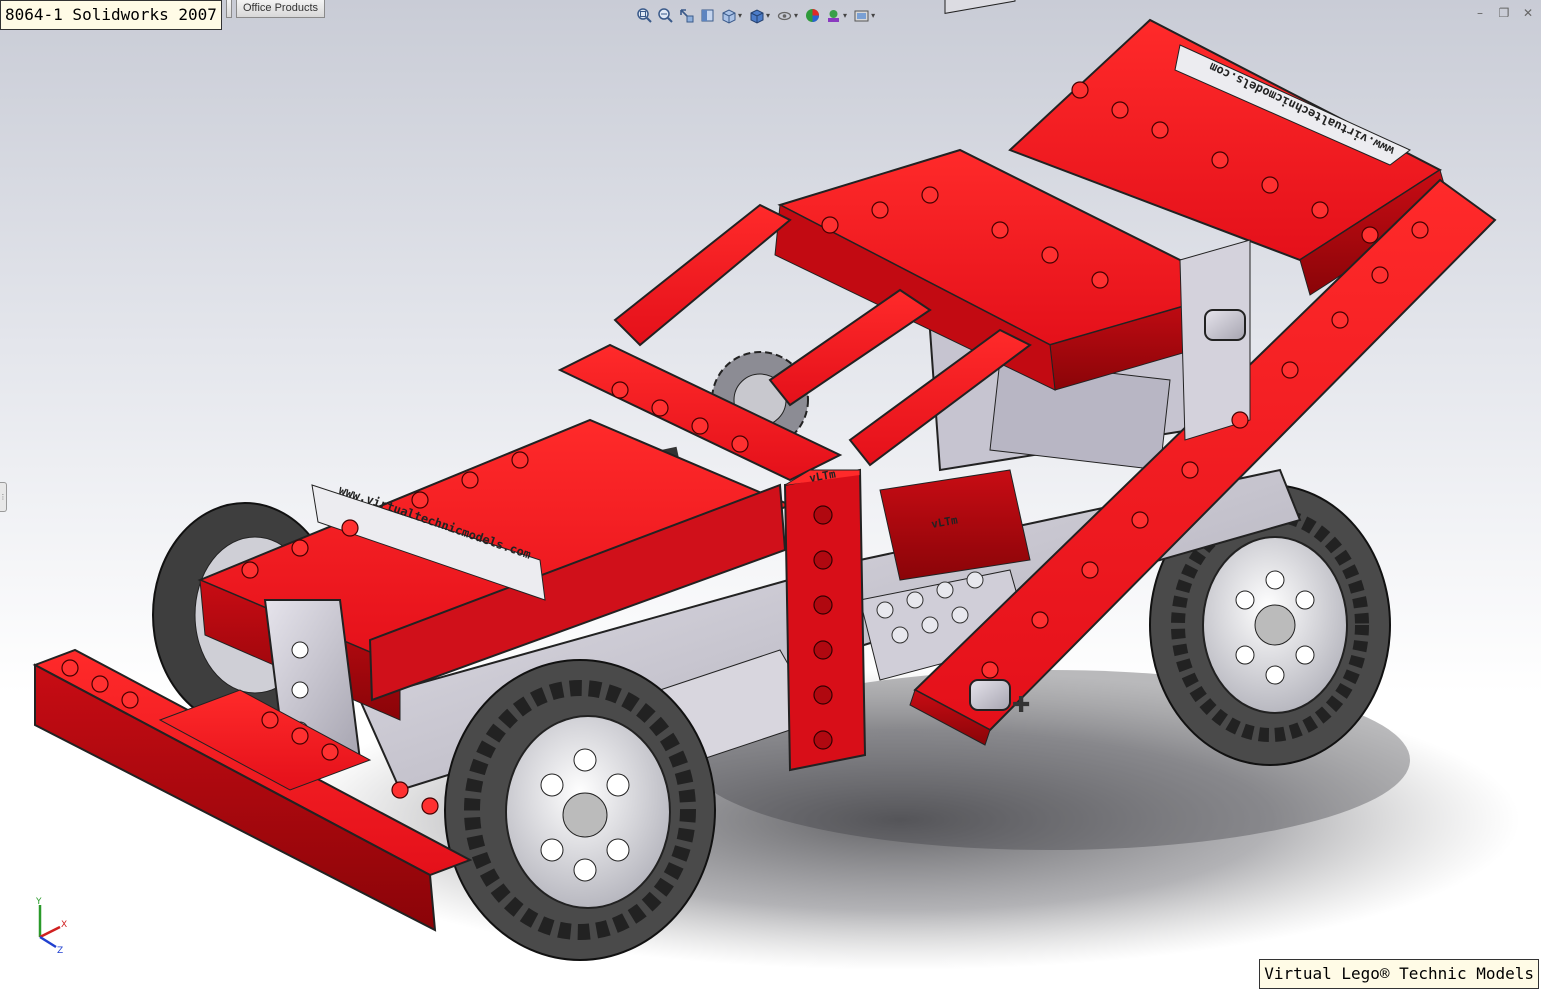 The image size is (1541, 991). Describe the element at coordinates (1480, 13) in the screenshot. I see `minimize-icon: –` at that location.